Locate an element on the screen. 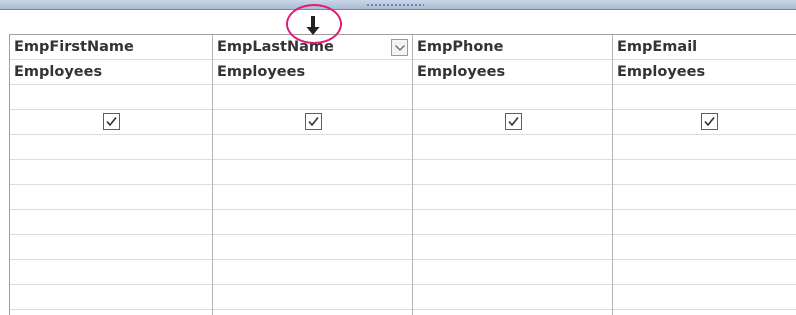  splitter-grip is located at coordinates (395, 5).